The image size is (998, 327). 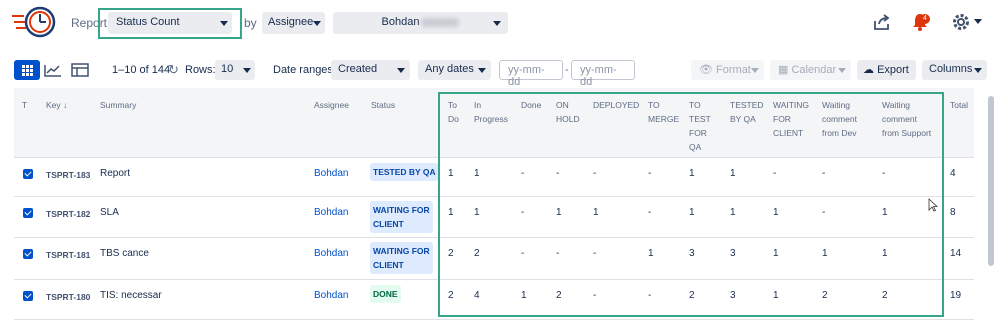 I want to click on date-field-select: Created, so click(x=370, y=70).